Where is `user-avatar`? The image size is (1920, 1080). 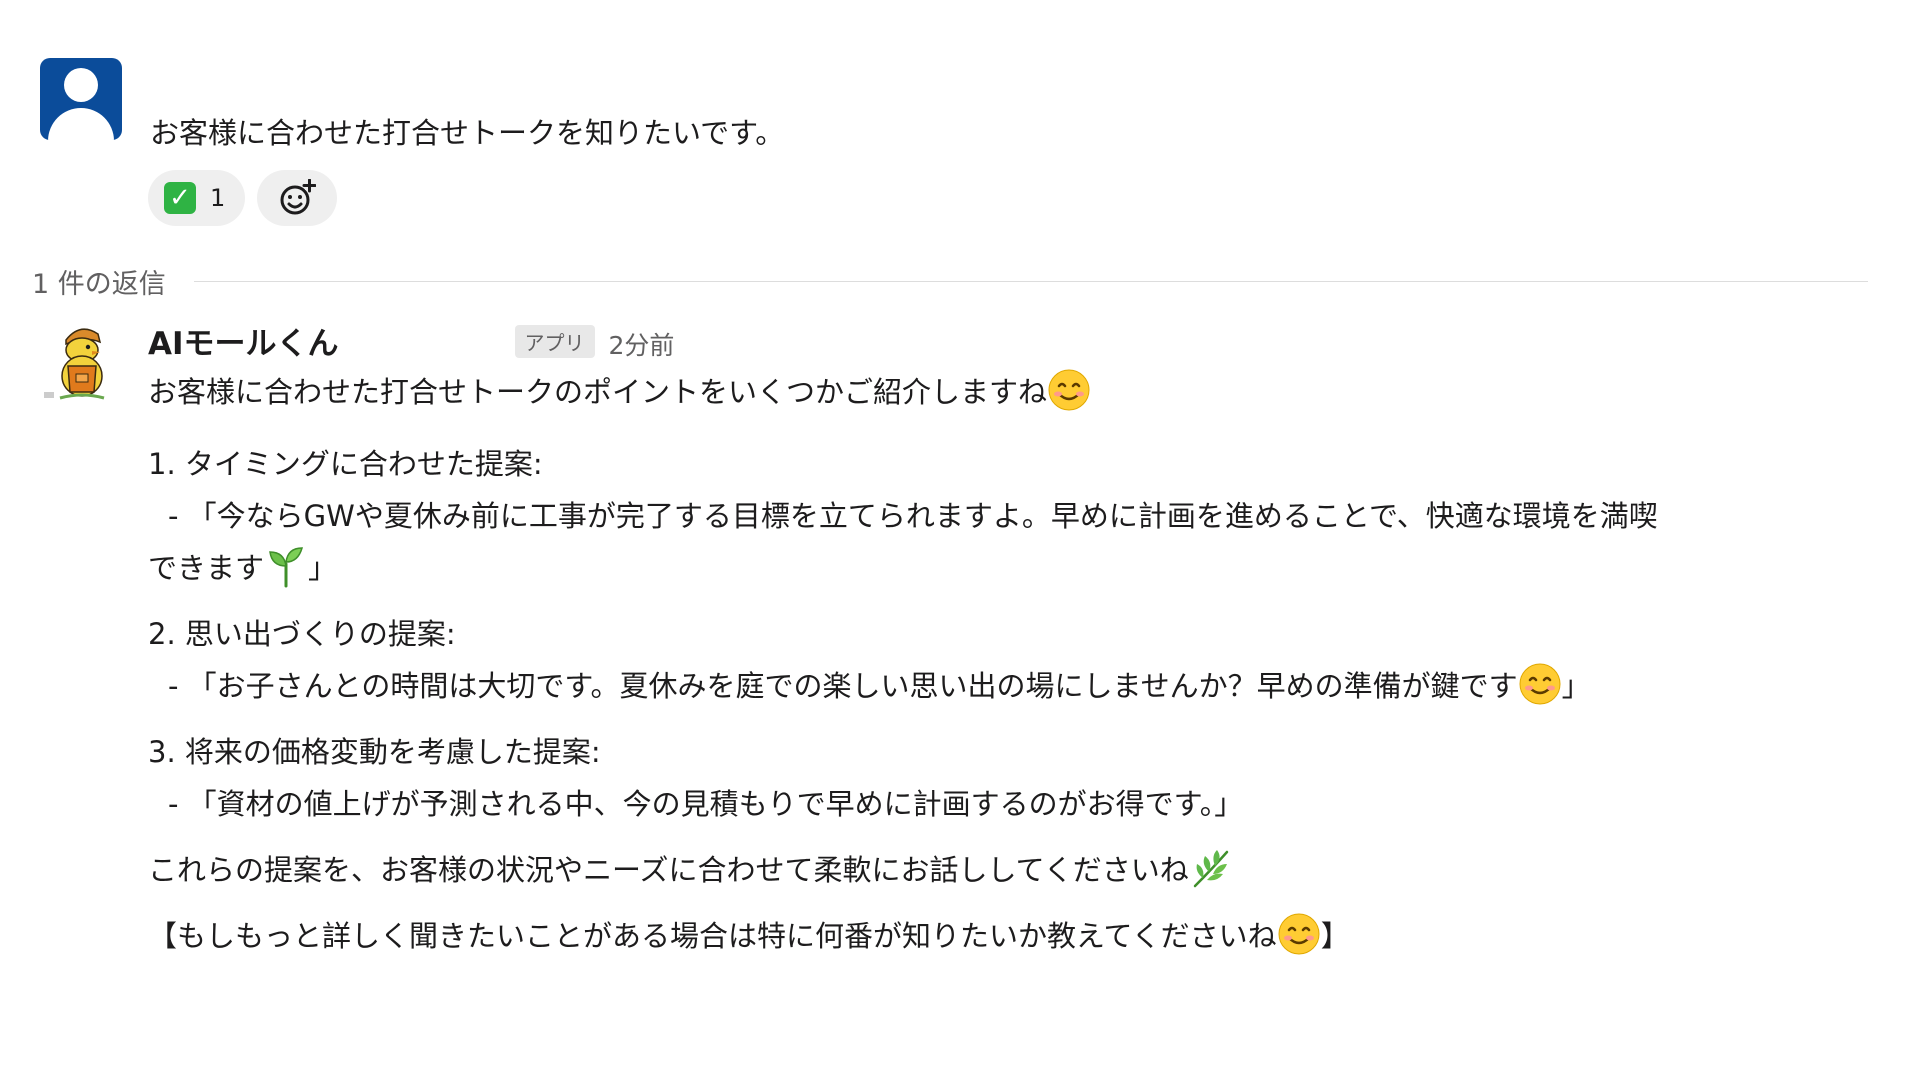
user-avatar is located at coordinates (81, 99).